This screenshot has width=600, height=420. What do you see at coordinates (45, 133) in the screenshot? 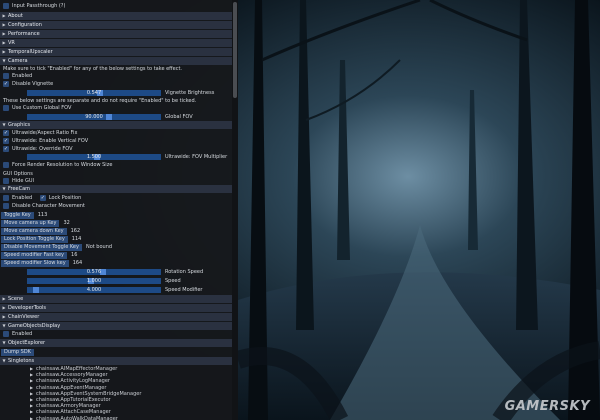
I see `aspect-fix-label: Ultrawide/Aspect Ratio Fix` at bounding box center [45, 133].